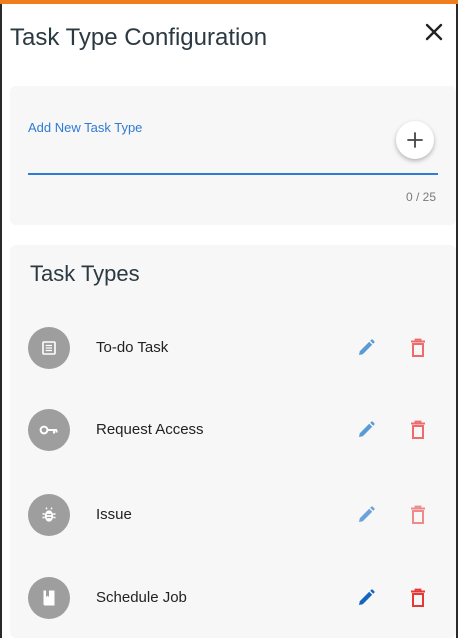  I want to click on list-icon, so click(49, 348).